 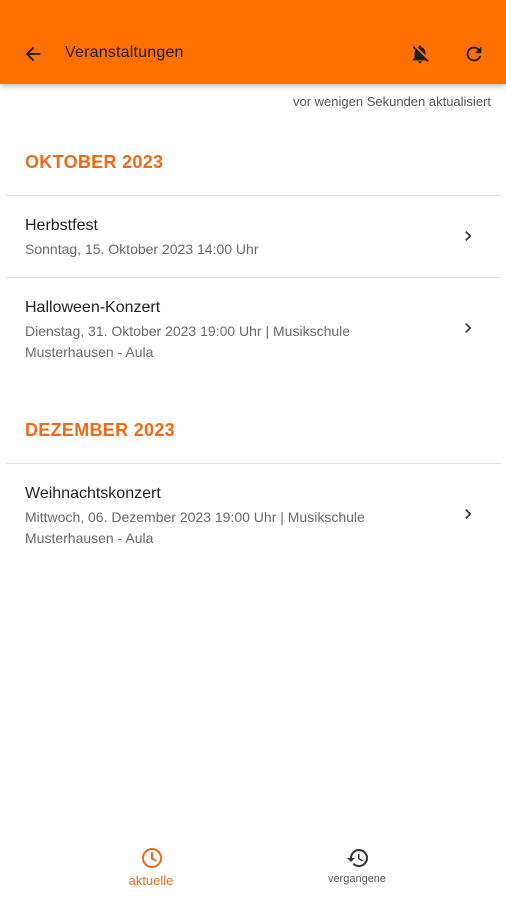 What do you see at coordinates (253, 42) in the screenshot?
I see `app-bar: Veranstaltungen` at bounding box center [253, 42].